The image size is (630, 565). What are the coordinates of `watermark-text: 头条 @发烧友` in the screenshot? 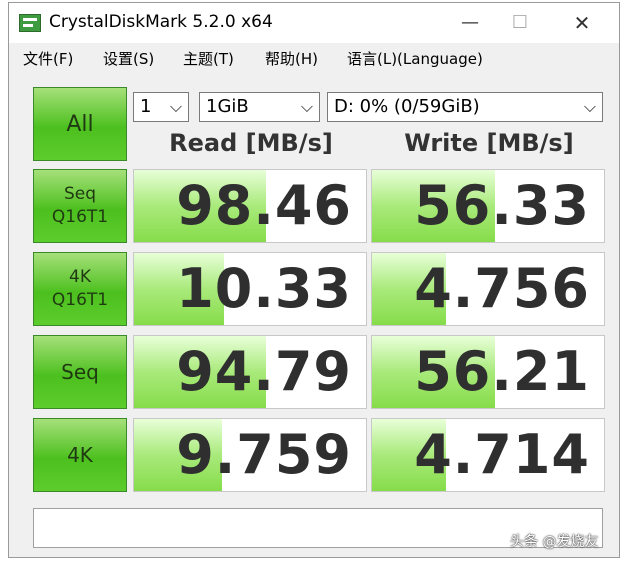 It's located at (554, 542).